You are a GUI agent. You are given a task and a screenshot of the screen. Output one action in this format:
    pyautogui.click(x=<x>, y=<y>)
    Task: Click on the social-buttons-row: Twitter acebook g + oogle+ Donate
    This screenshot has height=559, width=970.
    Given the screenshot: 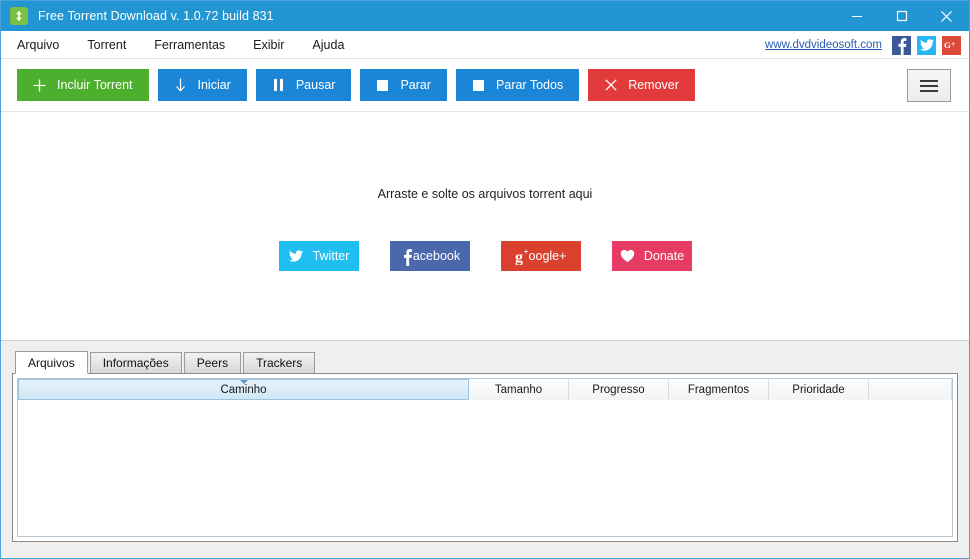 What is the action you would take?
    pyautogui.click(x=485, y=256)
    